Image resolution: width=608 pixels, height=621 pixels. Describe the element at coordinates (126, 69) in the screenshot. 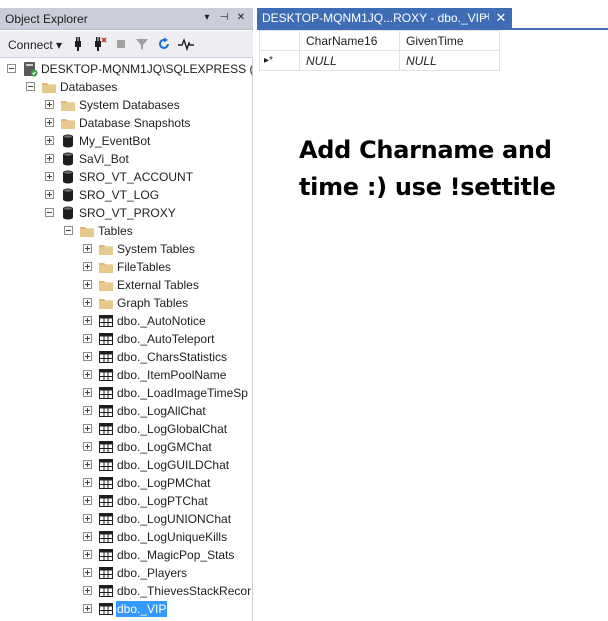

I see `tree-node: DESKTOP-MQNM1JQ\SQLEXPRESS (SC` at that location.